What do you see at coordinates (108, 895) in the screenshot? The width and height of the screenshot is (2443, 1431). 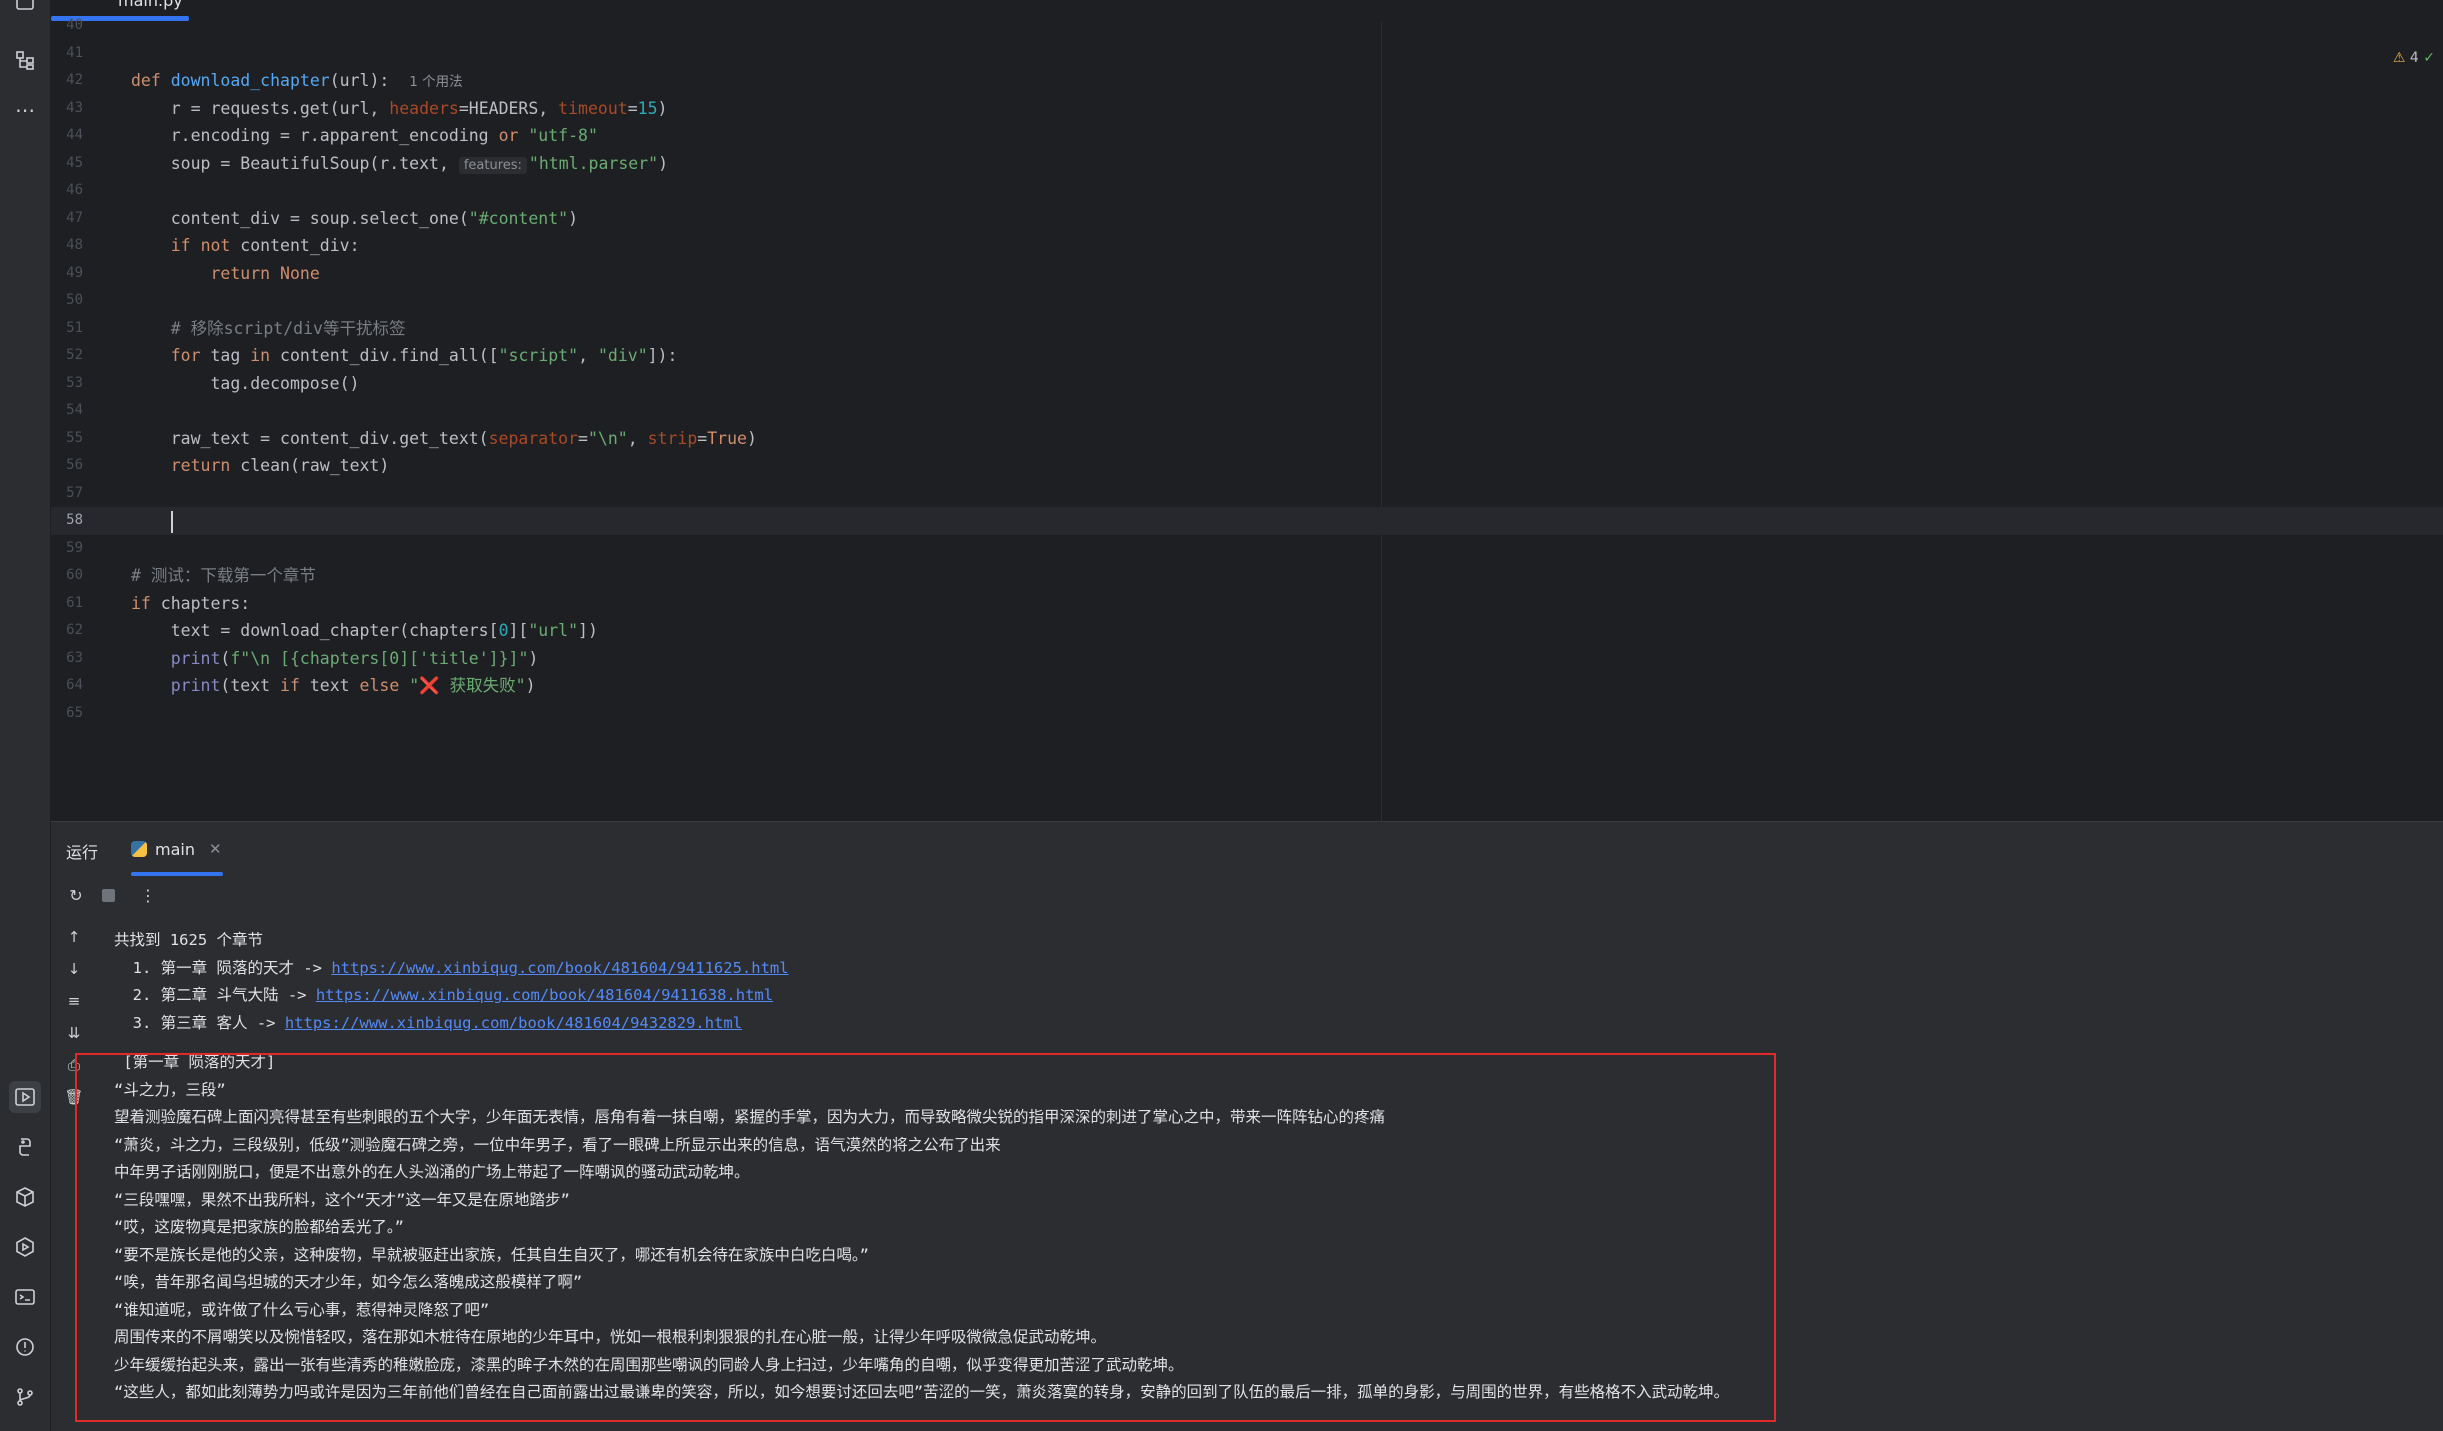 I see `stop-icon` at bounding box center [108, 895].